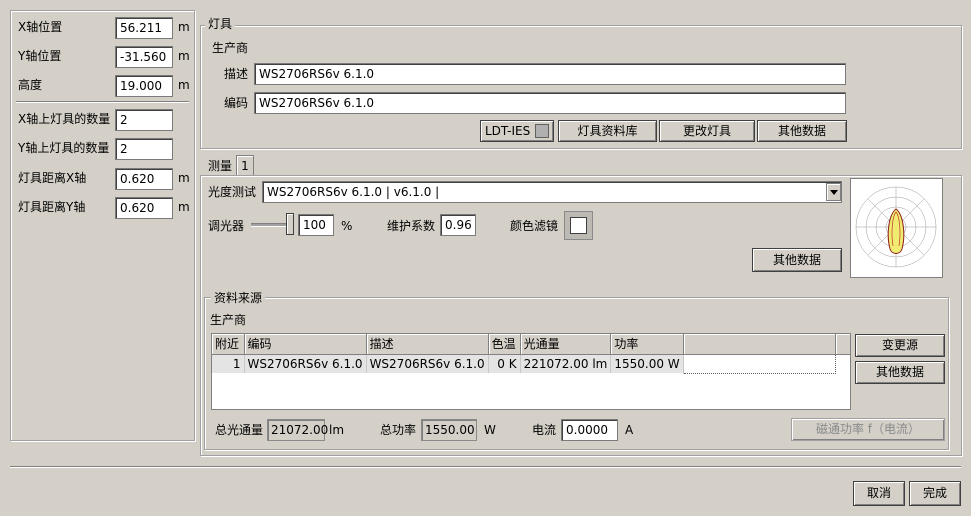 This screenshot has height=516, width=971. I want to click on color-filter-inner, so click(578, 225).